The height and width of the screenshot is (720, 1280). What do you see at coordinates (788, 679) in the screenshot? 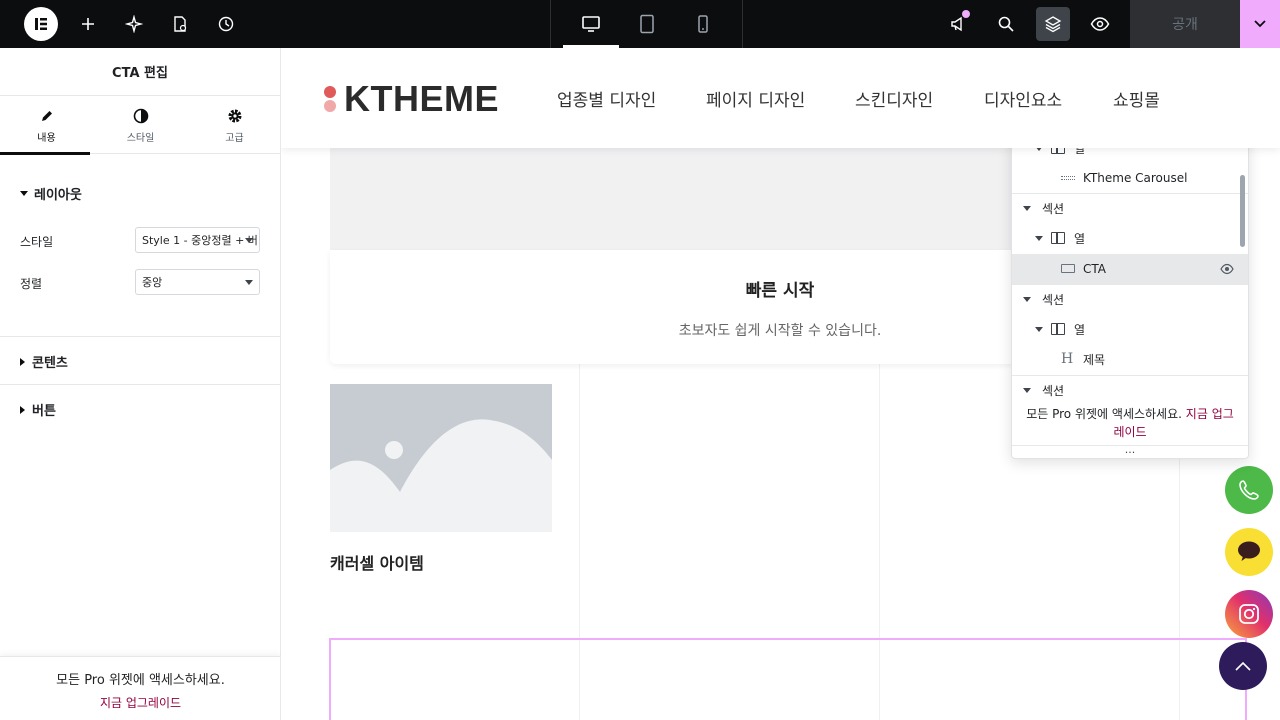
I see `selected-section-outline` at bounding box center [788, 679].